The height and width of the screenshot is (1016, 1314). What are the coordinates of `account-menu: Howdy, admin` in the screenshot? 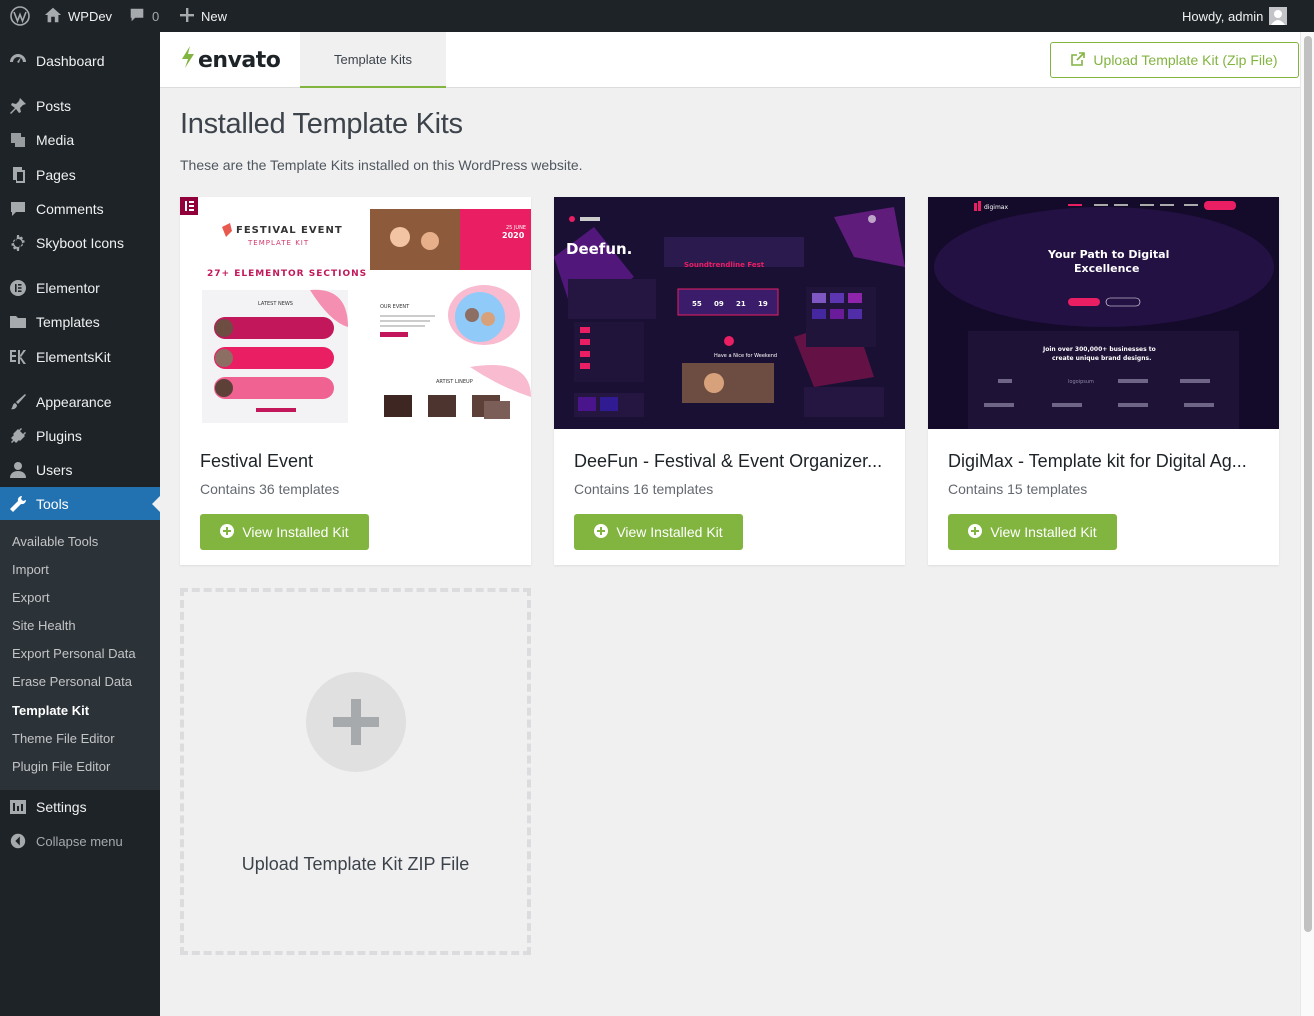 It's located at (1234, 16).